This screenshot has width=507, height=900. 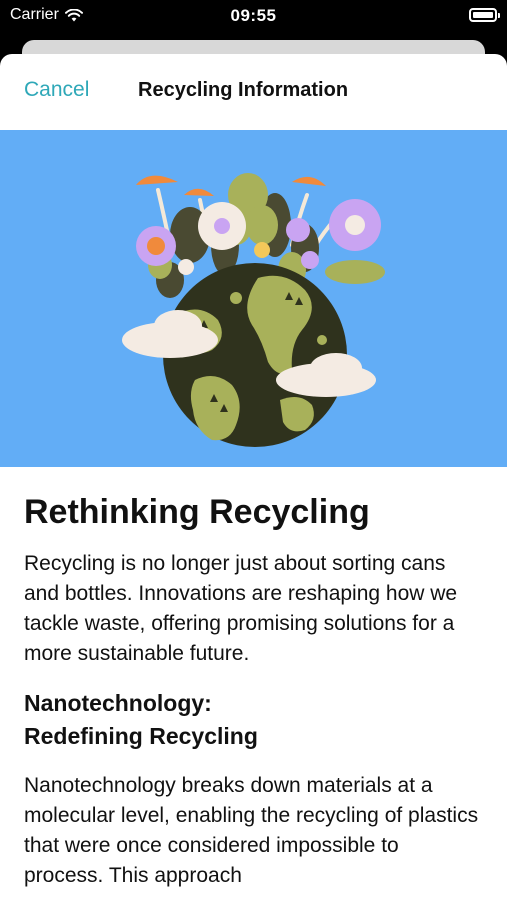 I want to click on article-title: Rethinking Recycling, so click(x=197, y=512).